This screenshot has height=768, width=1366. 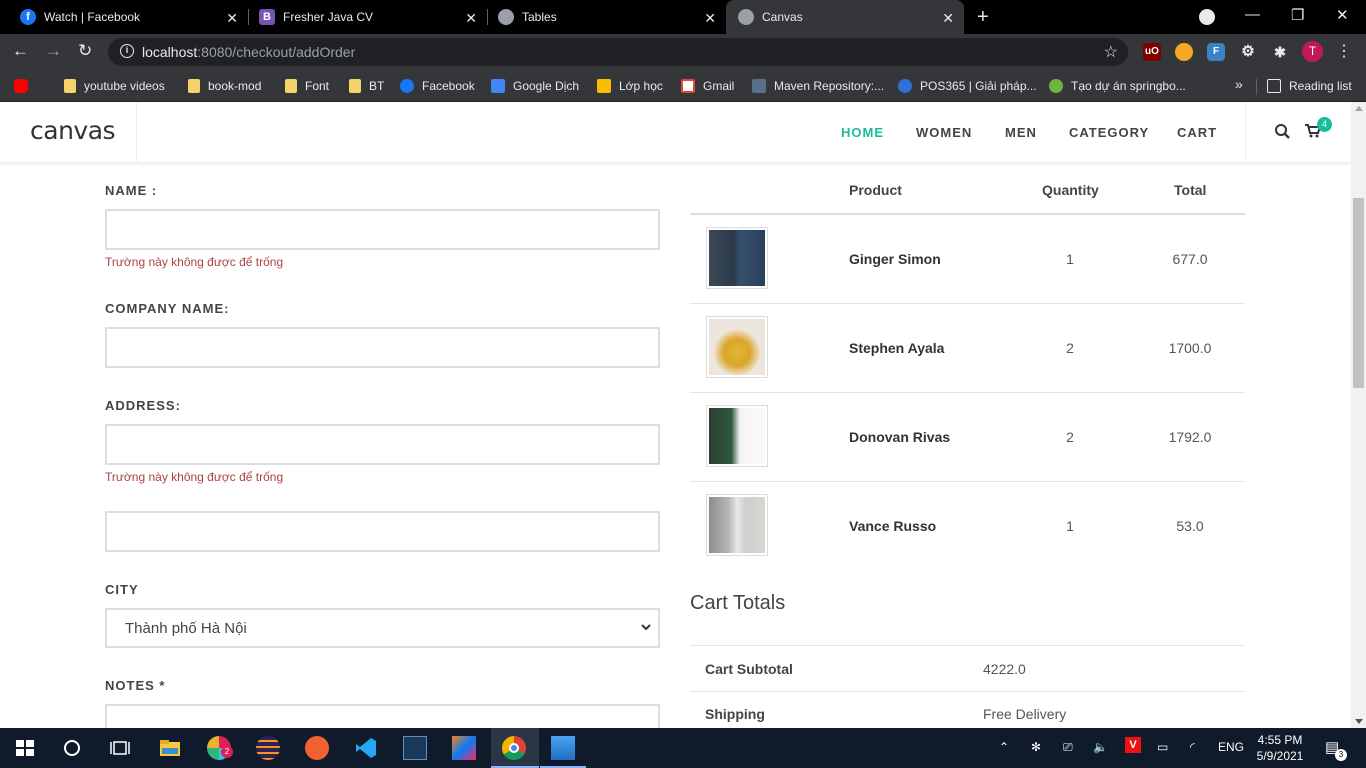 I want to click on name-label: NAME :, so click(x=131, y=190).